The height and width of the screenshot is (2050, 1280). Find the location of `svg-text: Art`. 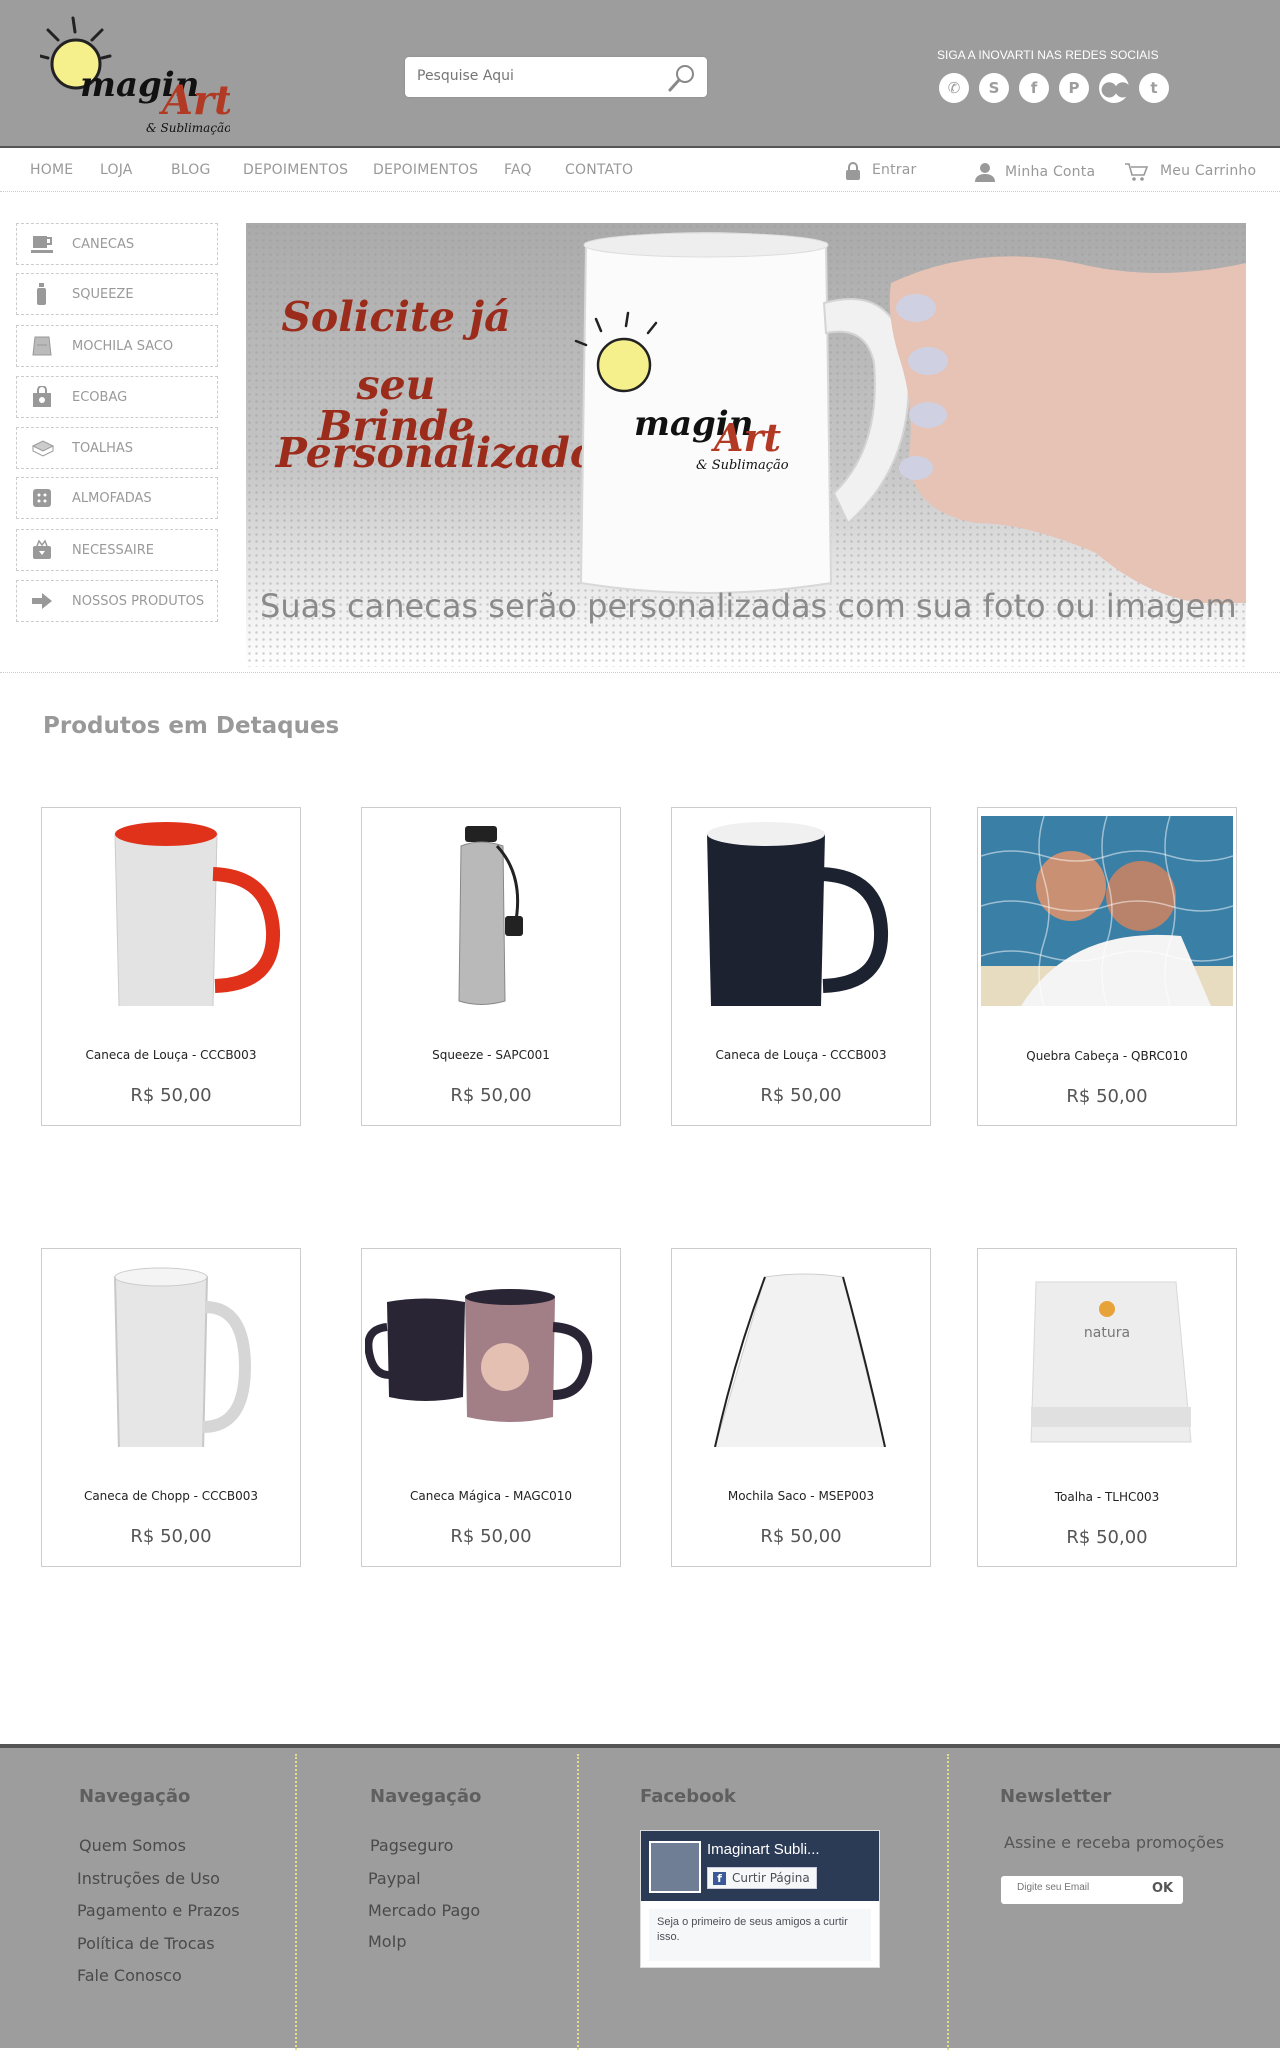

svg-text: Art is located at coordinates (746, 437).